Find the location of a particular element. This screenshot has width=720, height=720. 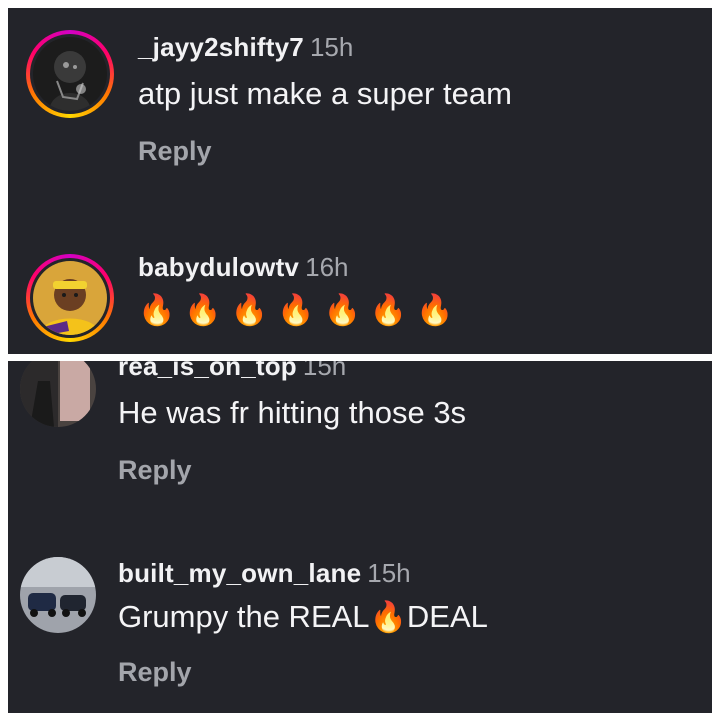

comment-text: Grumpy the REAL🔥DEAL is located at coordinates (303, 617).